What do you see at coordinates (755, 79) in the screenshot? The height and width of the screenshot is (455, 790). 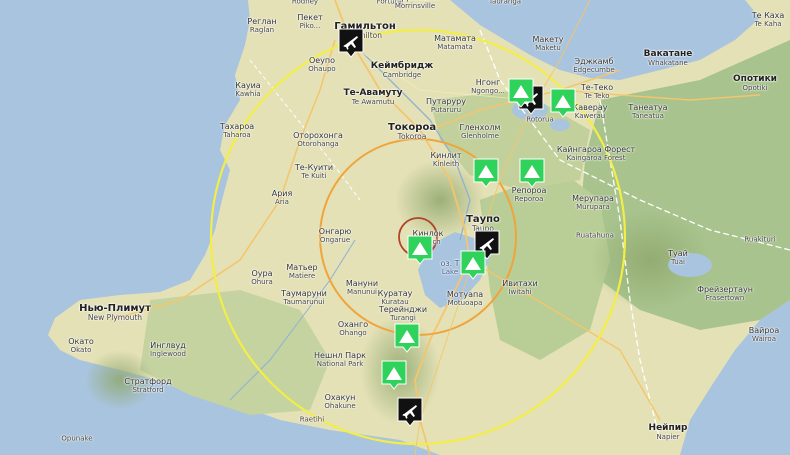 I see `place-name-ru: Опотики` at bounding box center [755, 79].